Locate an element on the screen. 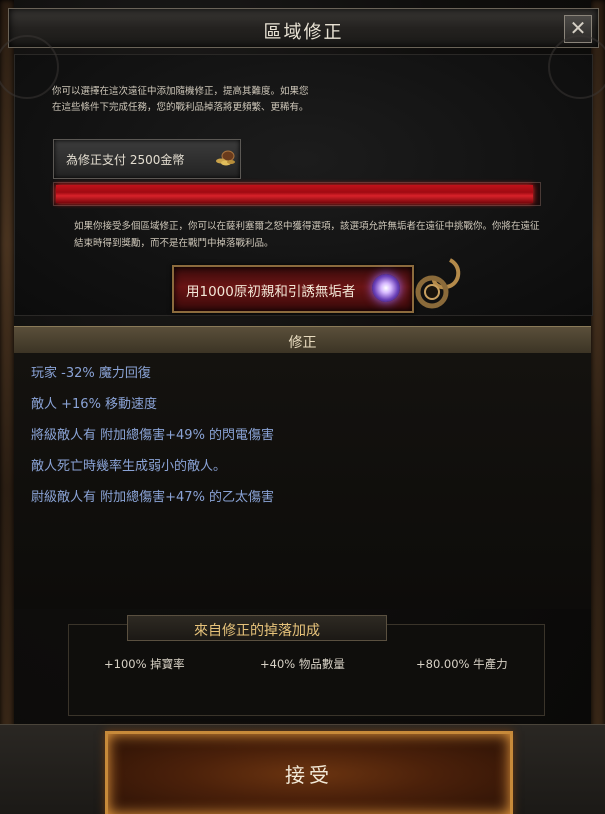 The height and width of the screenshot is (814, 605). drop-bonus-header: 來自修正的掉落加成 is located at coordinates (257, 628).